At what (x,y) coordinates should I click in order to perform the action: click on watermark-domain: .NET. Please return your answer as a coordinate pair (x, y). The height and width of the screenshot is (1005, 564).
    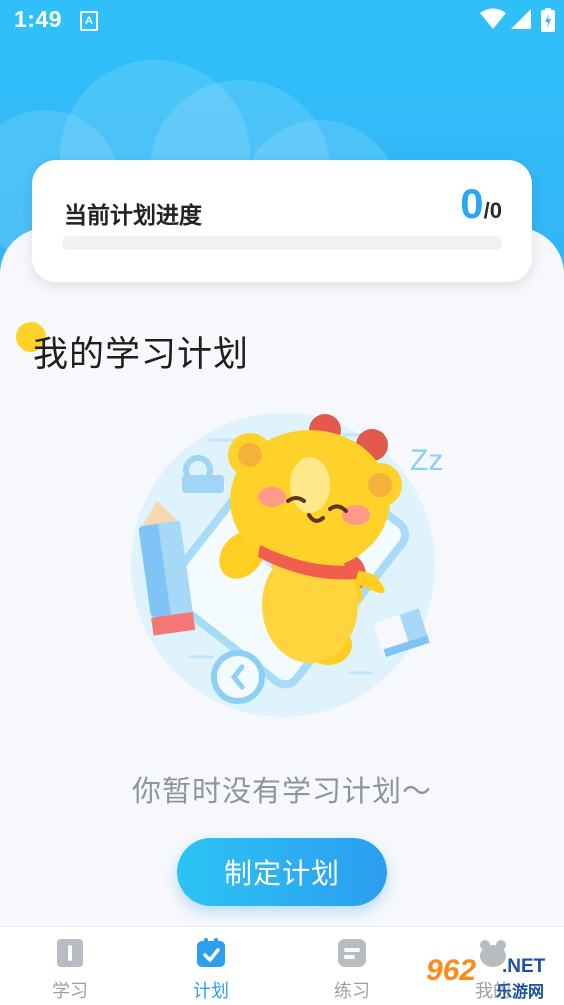
    Looking at the image, I should click on (524, 966).